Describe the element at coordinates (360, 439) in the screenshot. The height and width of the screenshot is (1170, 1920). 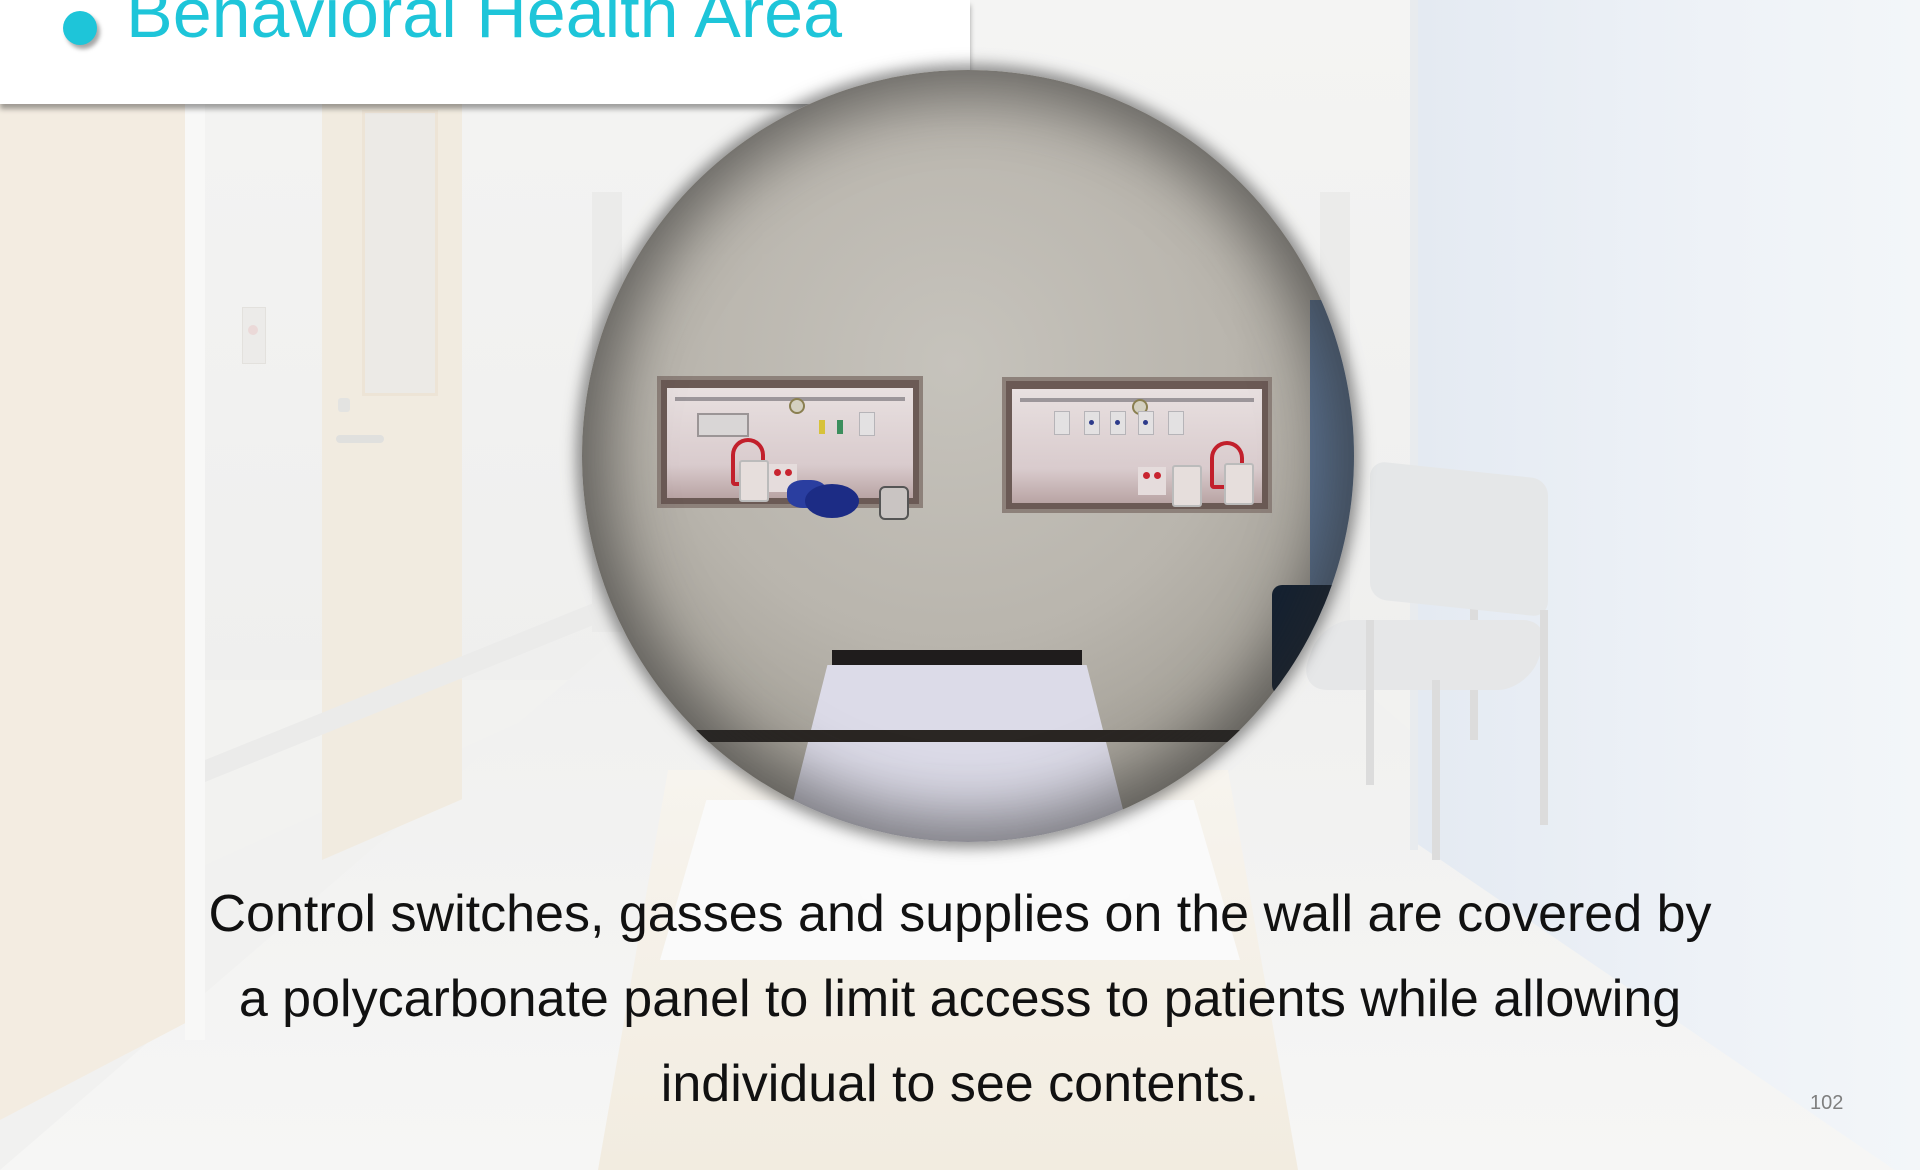
I see `door-handle` at that location.